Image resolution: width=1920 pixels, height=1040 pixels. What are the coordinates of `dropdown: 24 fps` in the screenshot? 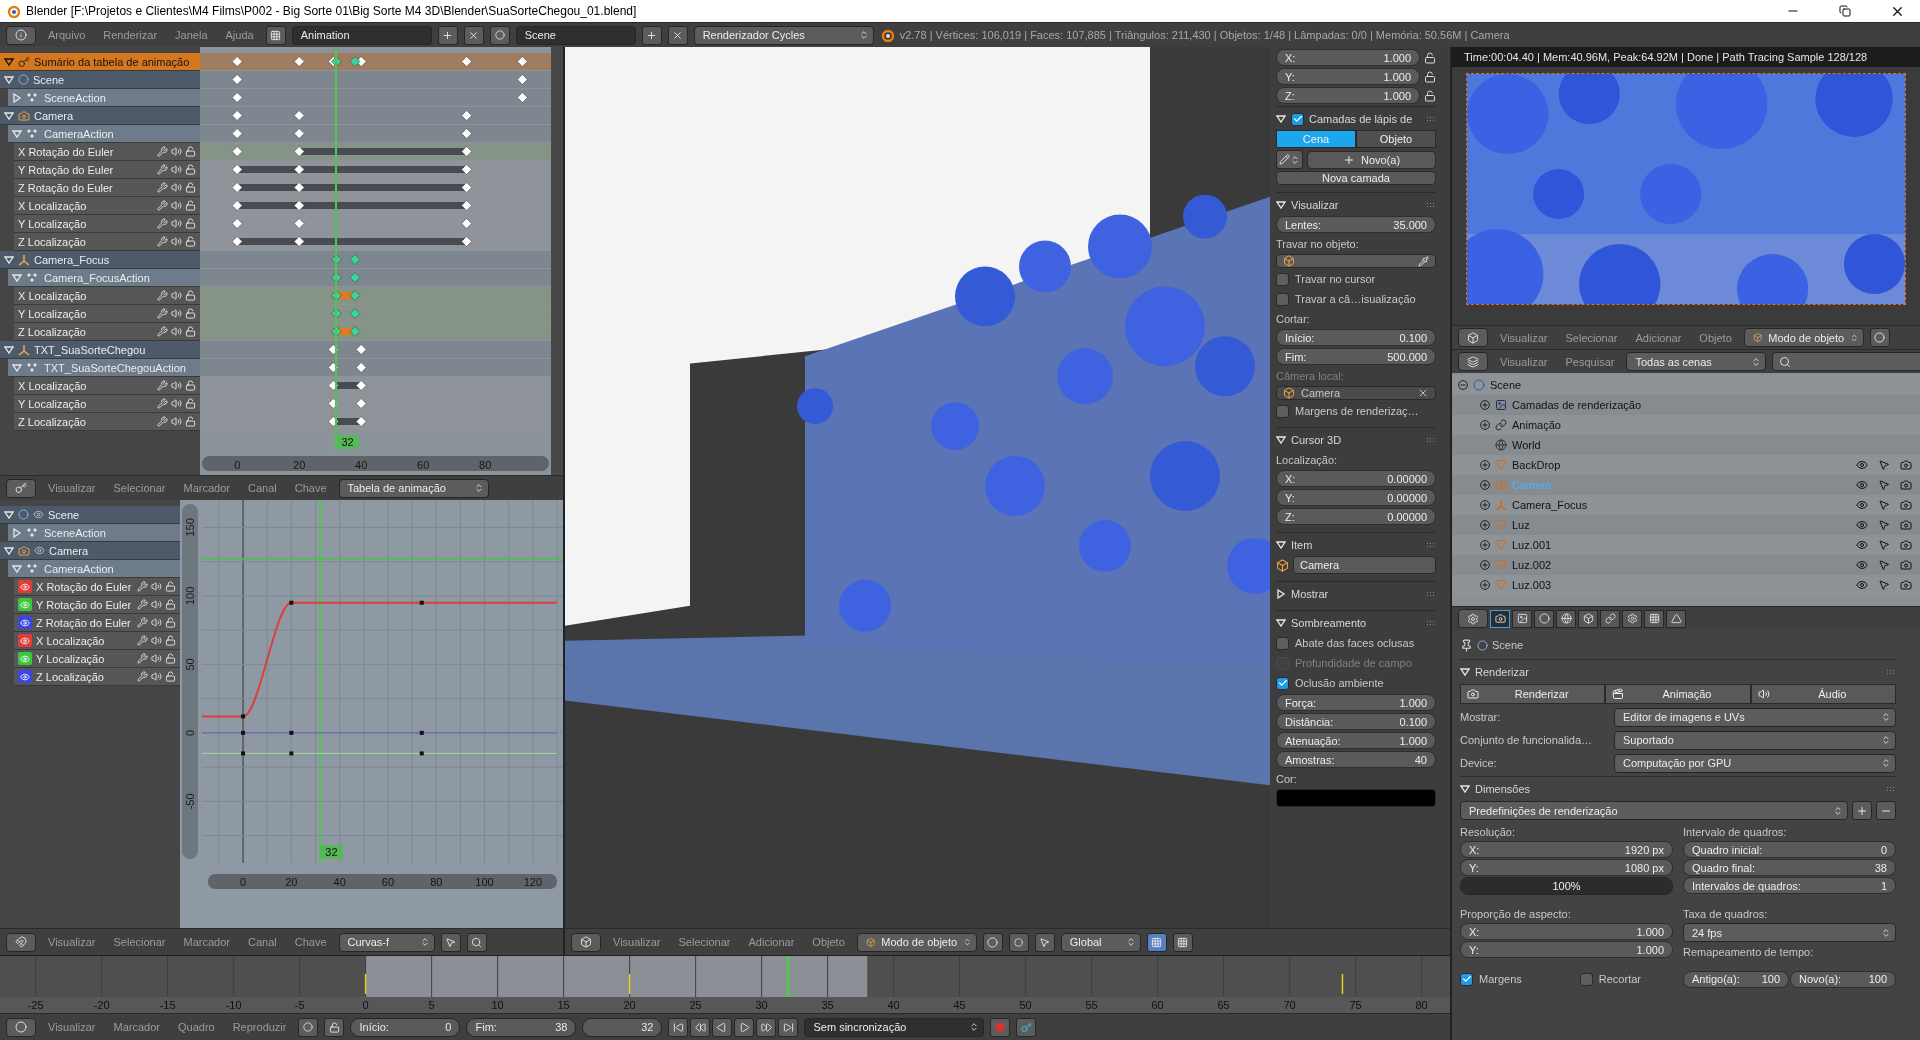 It's located at (1789, 932).